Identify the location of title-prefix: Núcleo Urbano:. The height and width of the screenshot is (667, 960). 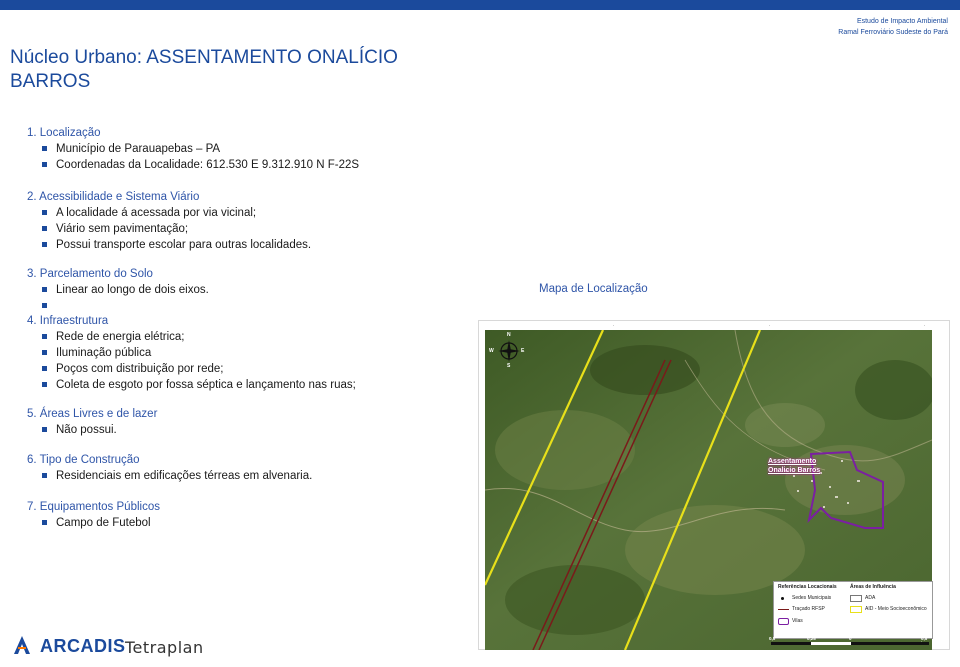
(78, 57).